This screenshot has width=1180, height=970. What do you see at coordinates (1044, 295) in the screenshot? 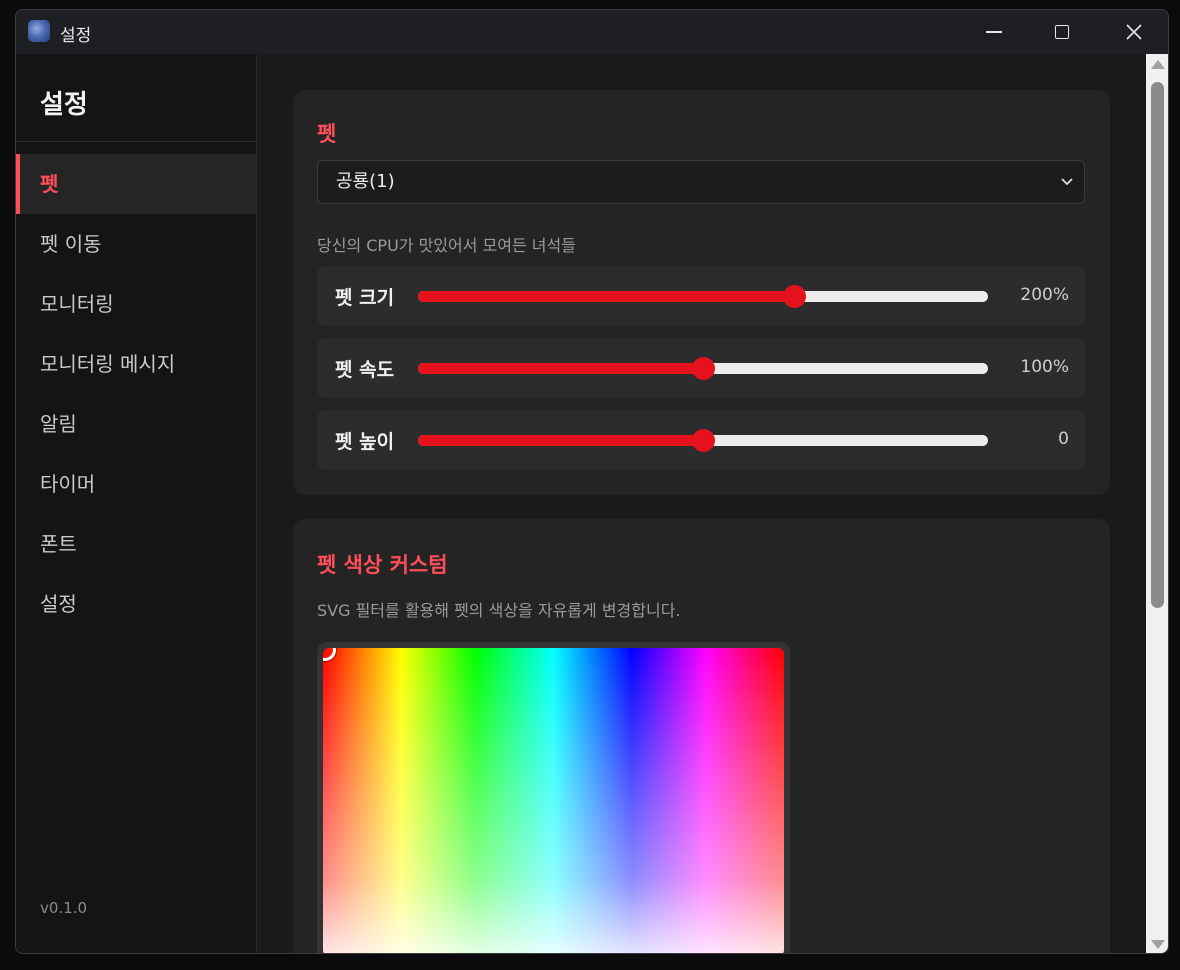
I see `slider-value: 200%` at bounding box center [1044, 295].